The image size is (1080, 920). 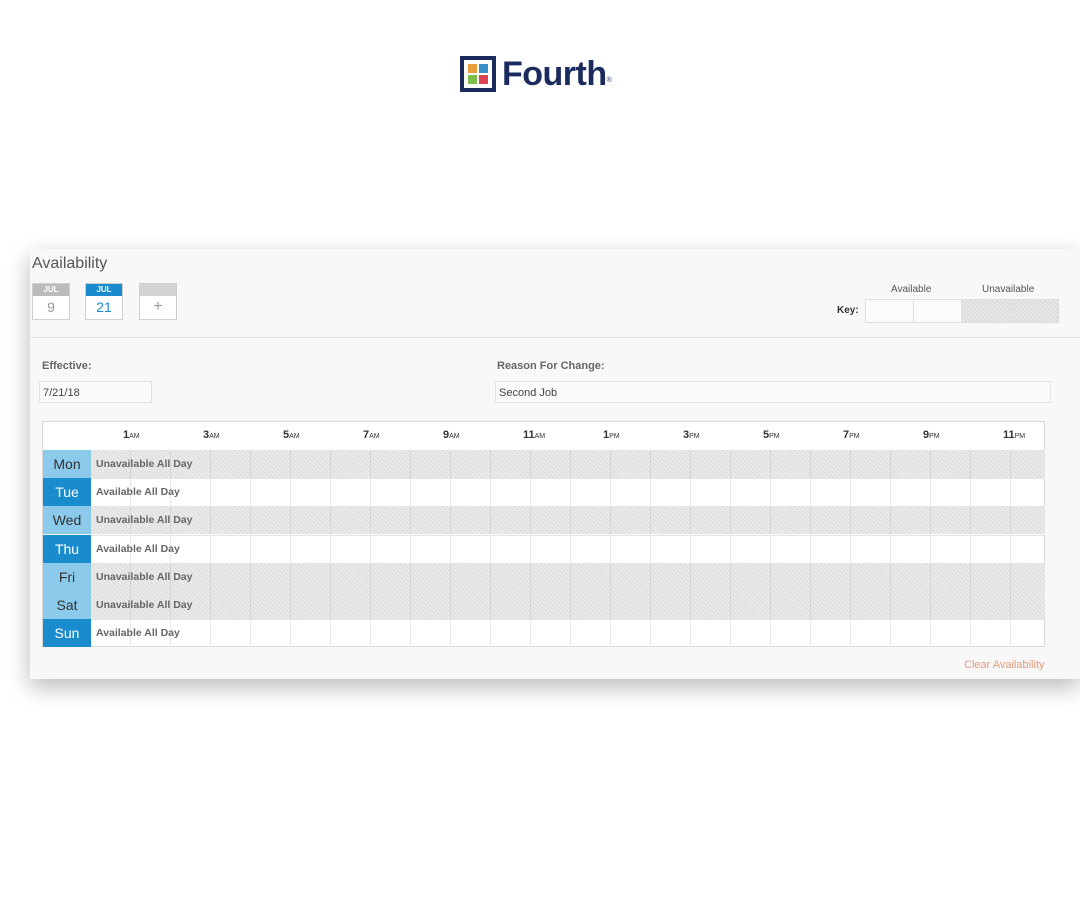 What do you see at coordinates (95, 392) in the screenshot?
I see `effective-date-field: 7/21/18` at bounding box center [95, 392].